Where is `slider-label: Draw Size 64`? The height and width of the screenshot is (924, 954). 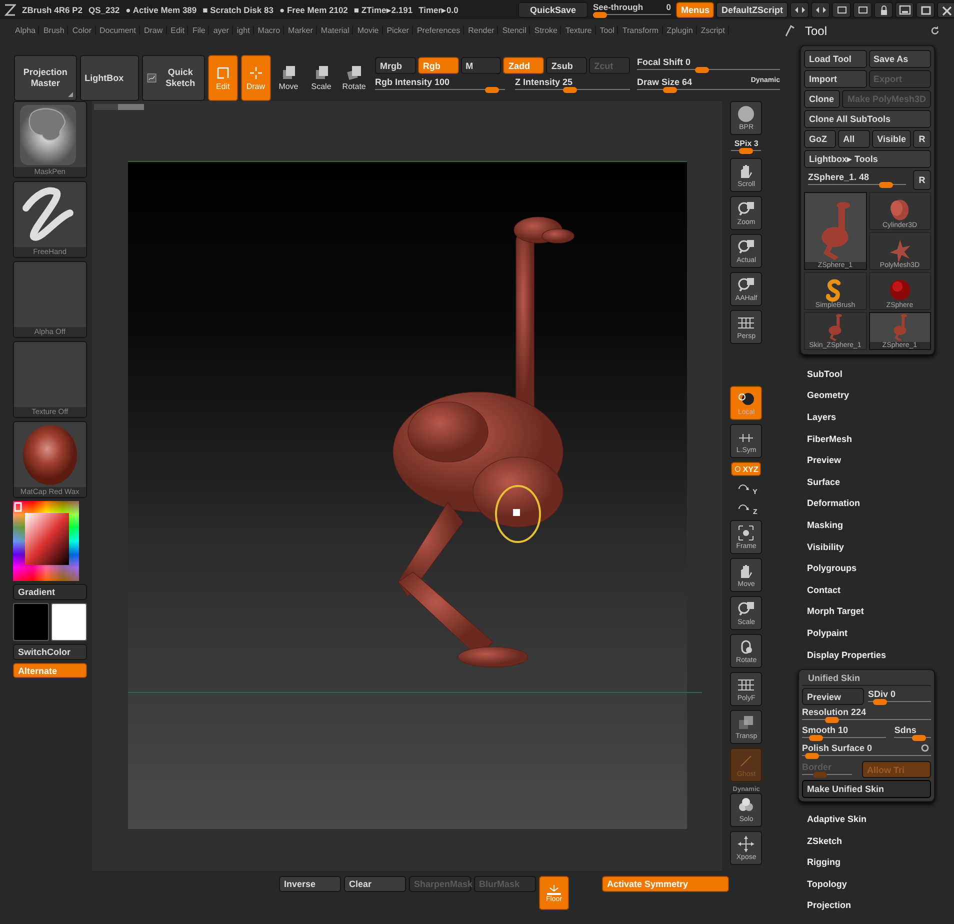 slider-label: Draw Size 64 is located at coordinates (664, 82).